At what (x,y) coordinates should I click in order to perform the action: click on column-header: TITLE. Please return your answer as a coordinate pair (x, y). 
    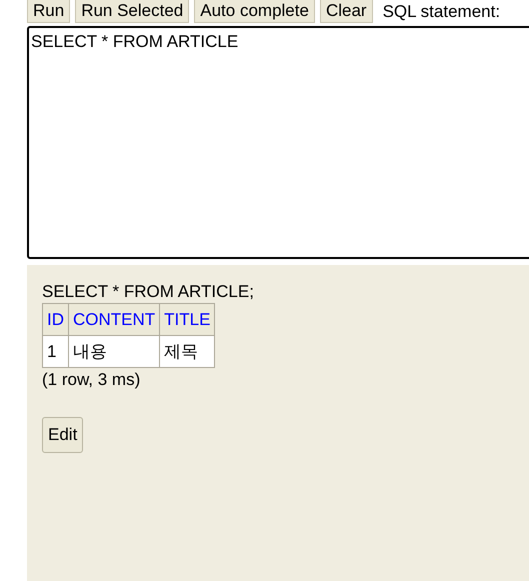
    Looking at the image, I should click on (187, 320).